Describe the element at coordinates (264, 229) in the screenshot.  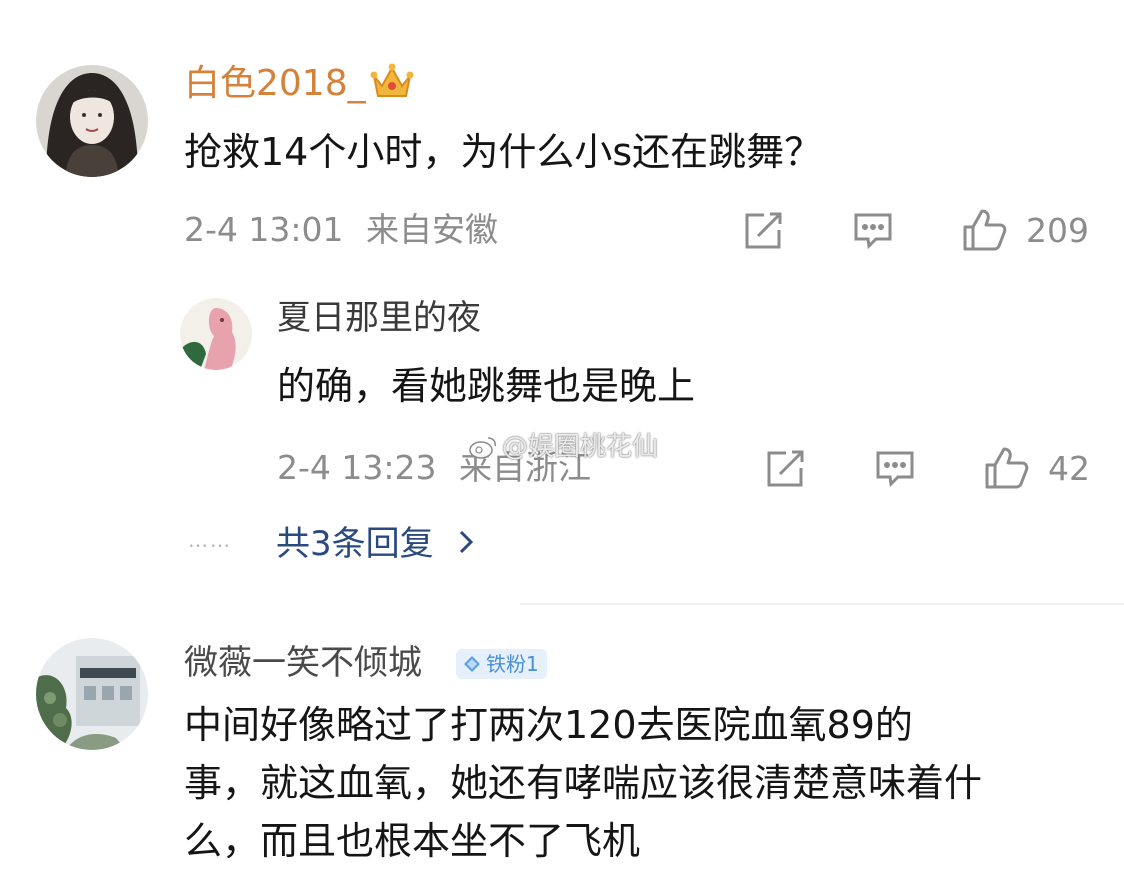
I see `timestamp: 2-4 13:01` at that location.